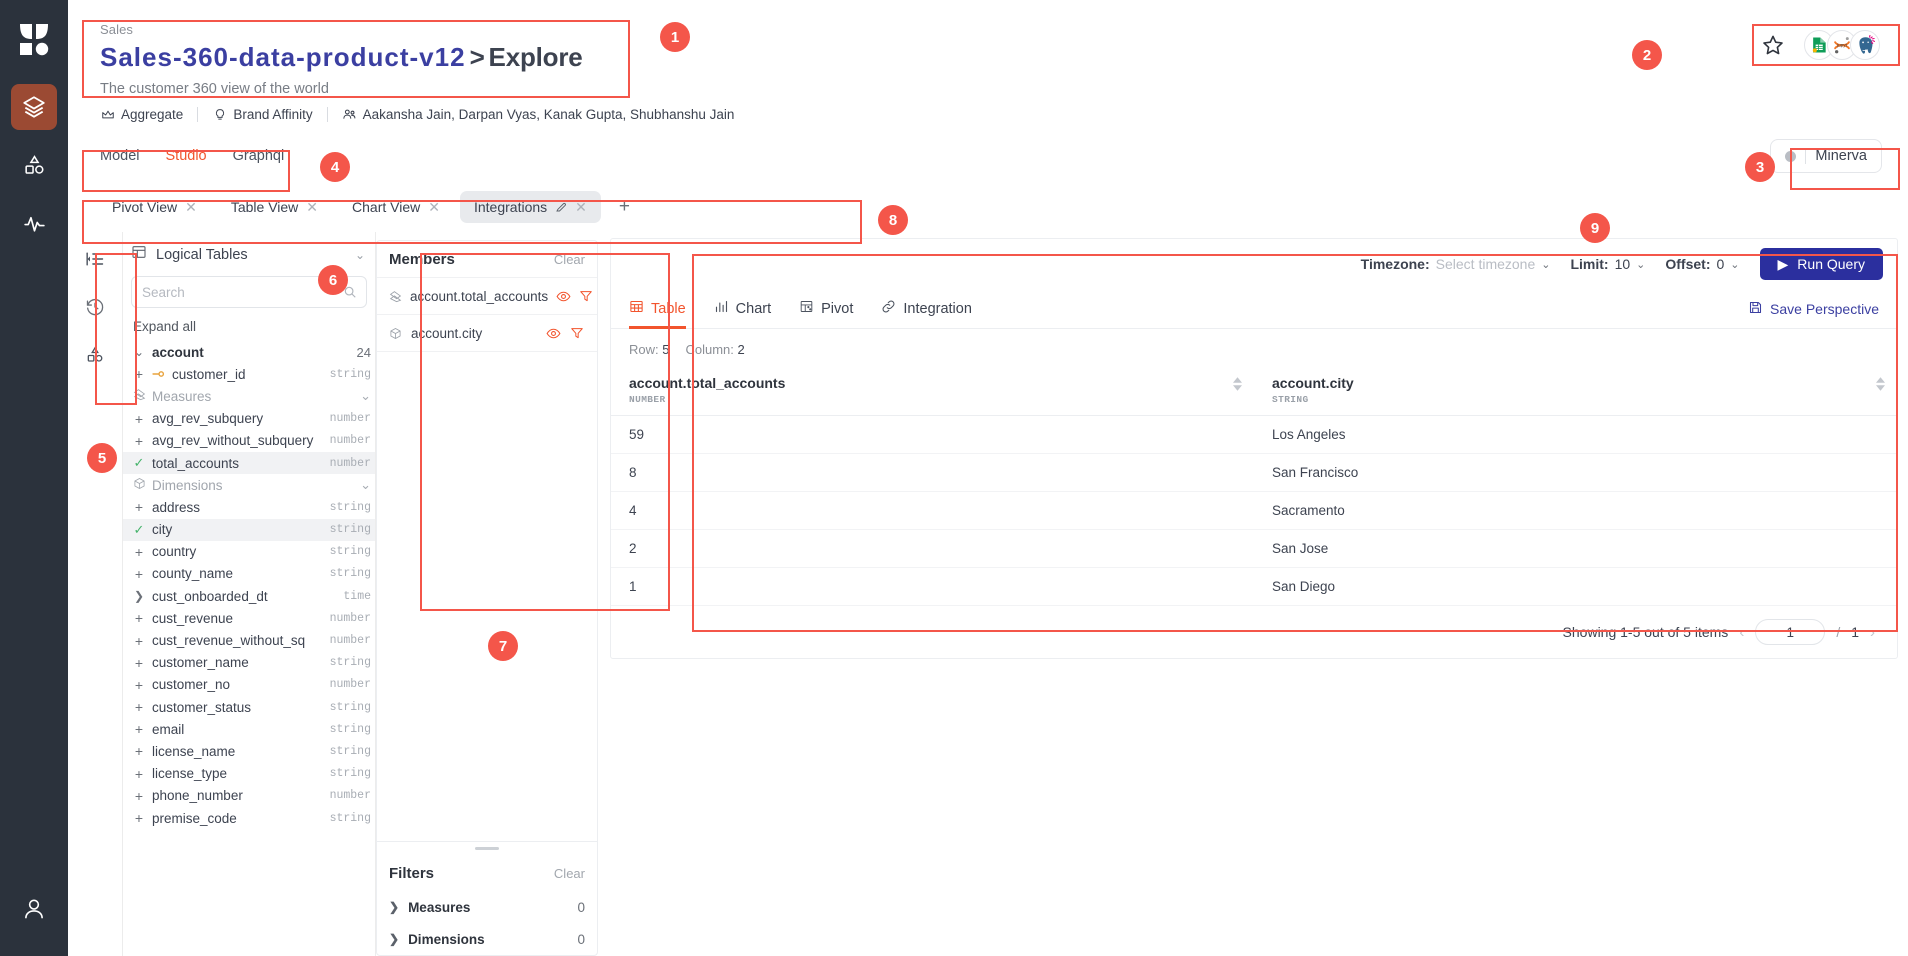 The height and width of the screenshot is (956, 1908). Describe the element at coordinates (249, 596) in the screenshot. I see `field-row: ❯ cust_onboarded_dt time` at that location.